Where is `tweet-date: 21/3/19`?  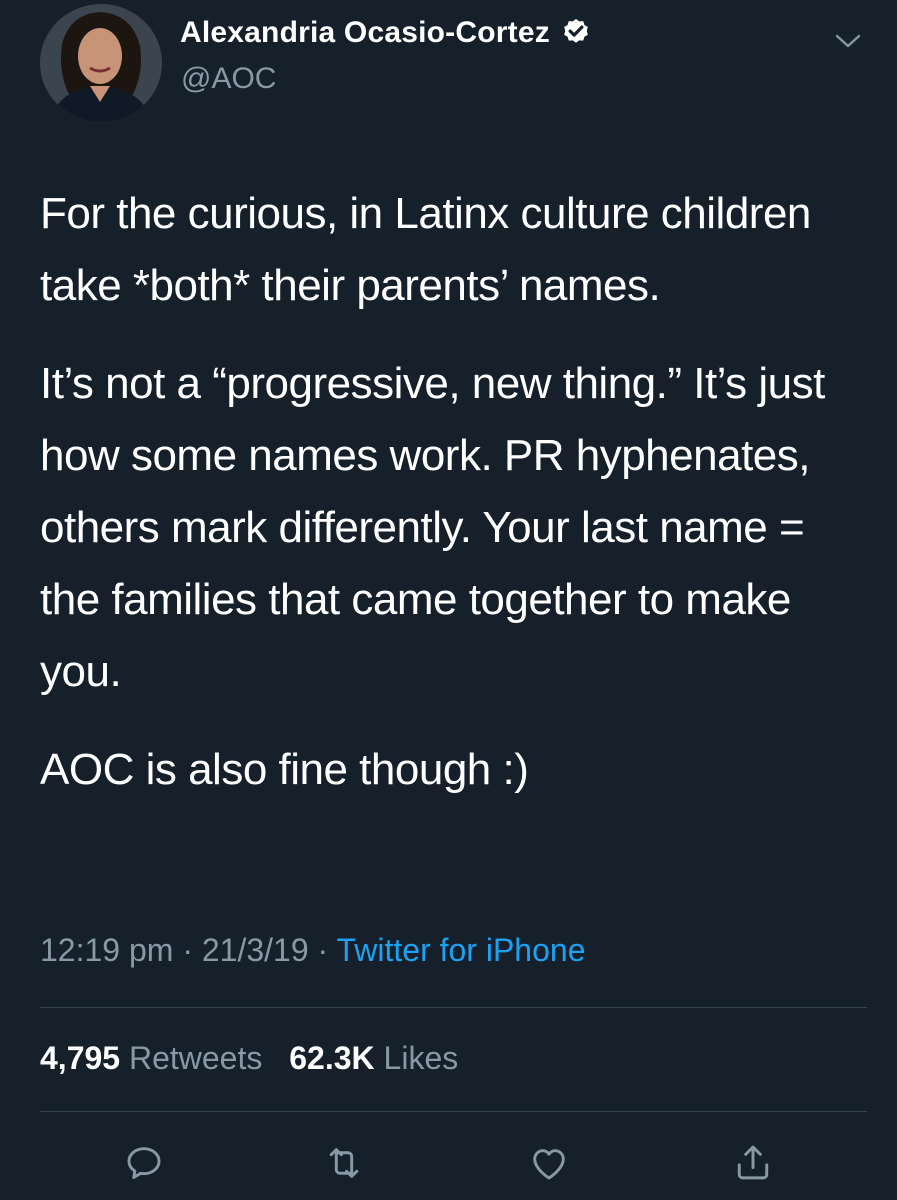 tweet-date: 21/3/19 is located at coordinates (255, 950).